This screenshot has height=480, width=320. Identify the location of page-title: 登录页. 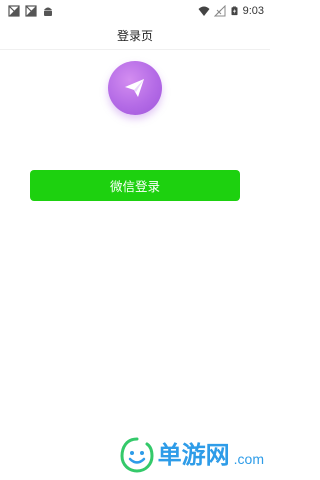
(134, 36).